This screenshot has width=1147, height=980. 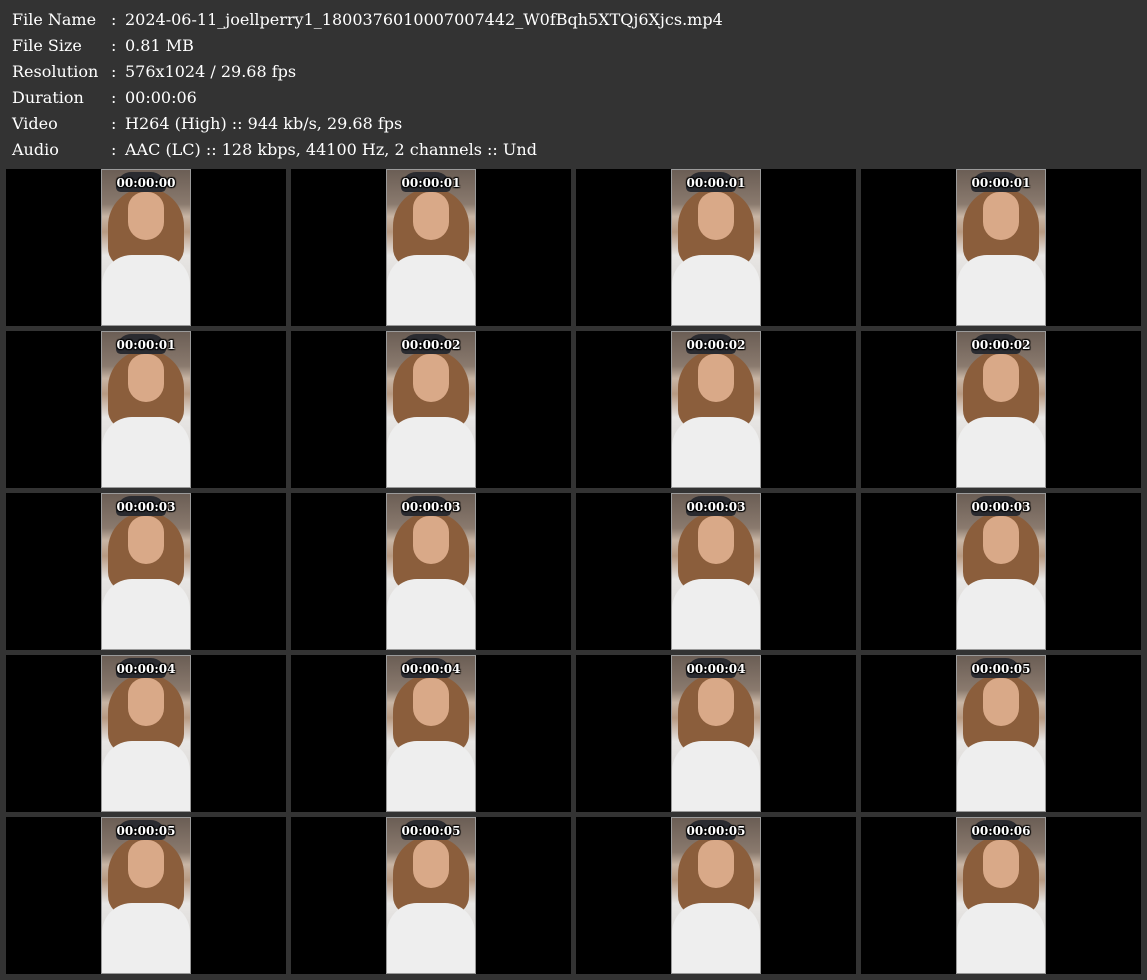 I want to click on thumbnail-frame: 00:00:06, so click(x=1001, y=895).